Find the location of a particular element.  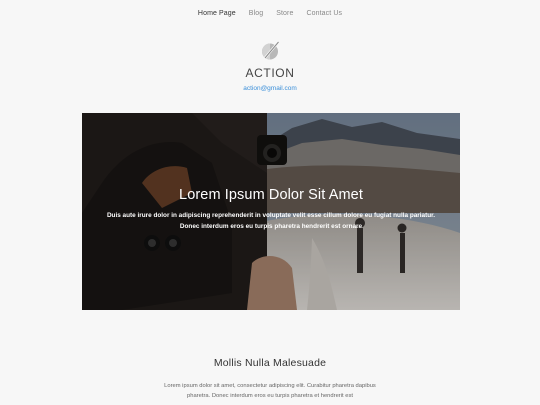

nav-item-blog: Blog is located at coordinates (256, 13).